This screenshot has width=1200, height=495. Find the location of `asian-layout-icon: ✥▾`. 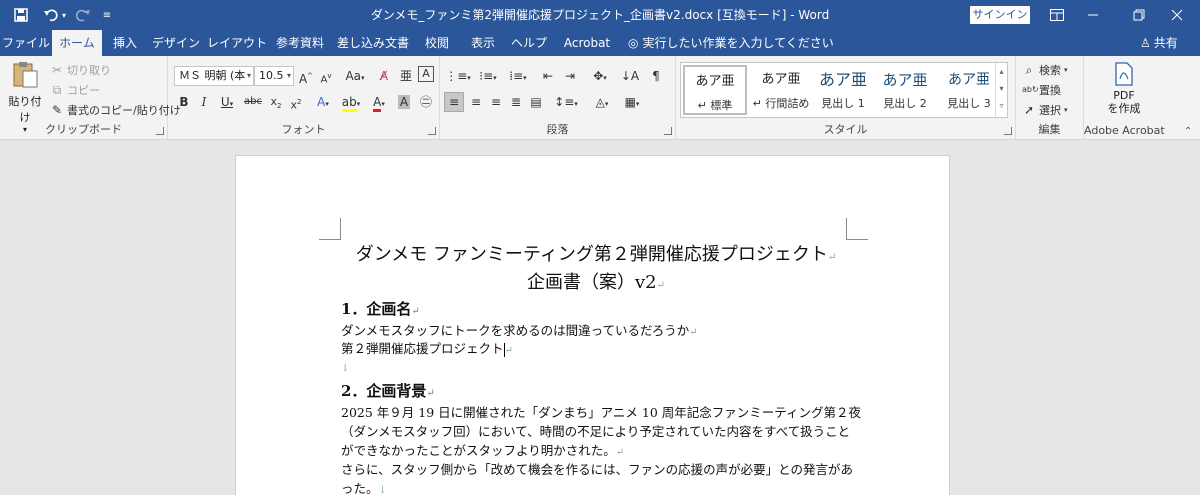

asian-layout-icon: ✥▾ is located at coordinates (600, 76).